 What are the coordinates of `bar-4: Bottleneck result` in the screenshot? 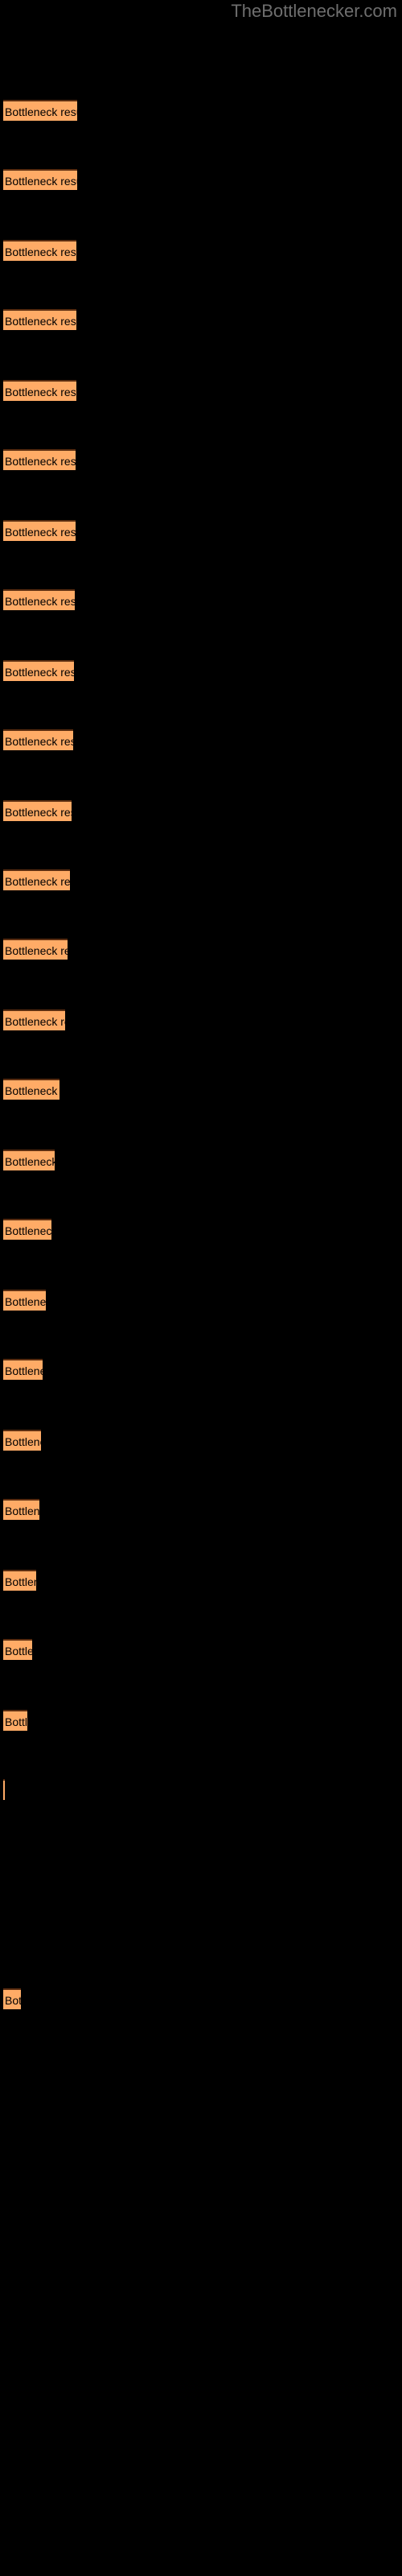 It's located at (39, 319).